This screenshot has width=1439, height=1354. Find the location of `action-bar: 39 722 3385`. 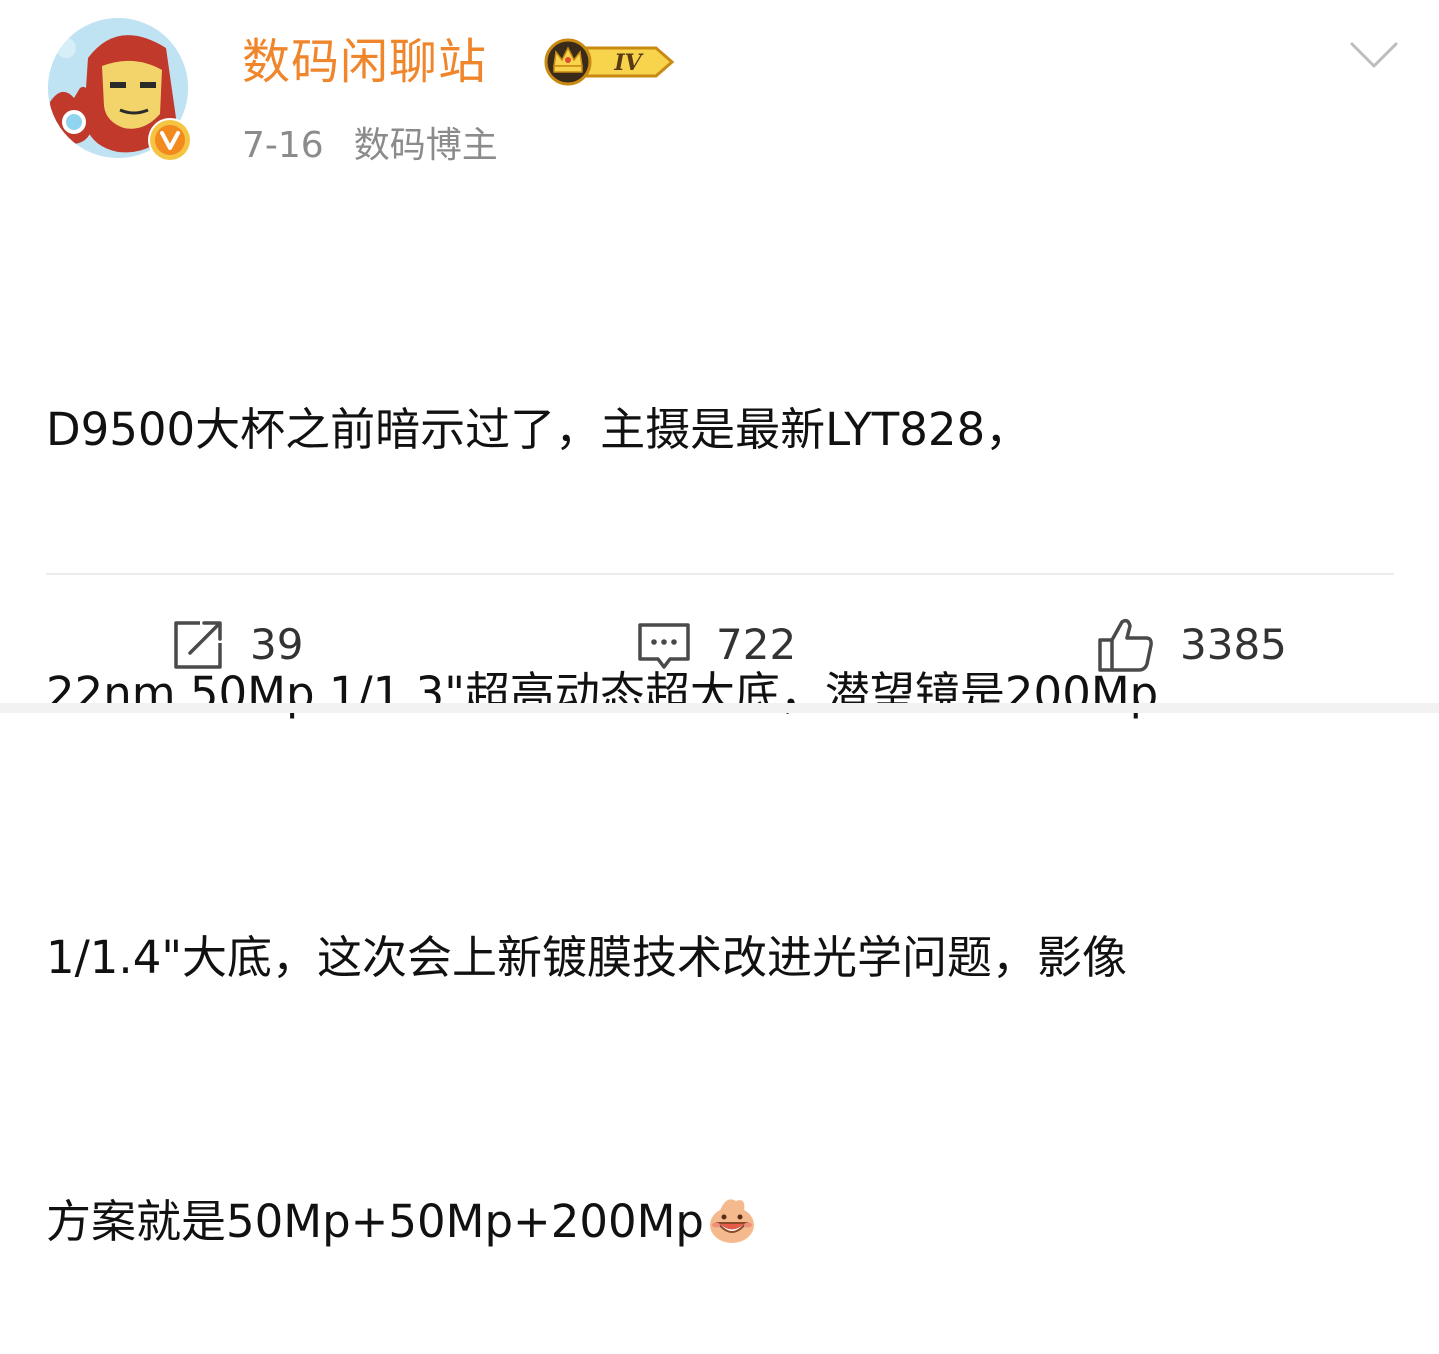

action-bar: 39 722 3385 is located at coordinates (719, 645).